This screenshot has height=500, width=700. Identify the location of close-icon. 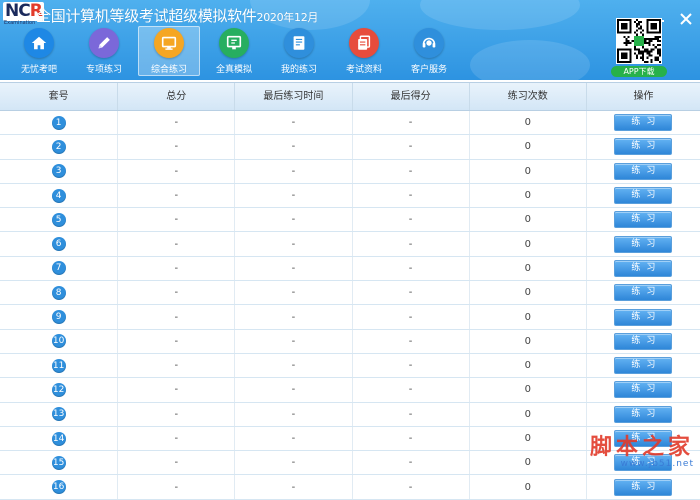
(686, 19).